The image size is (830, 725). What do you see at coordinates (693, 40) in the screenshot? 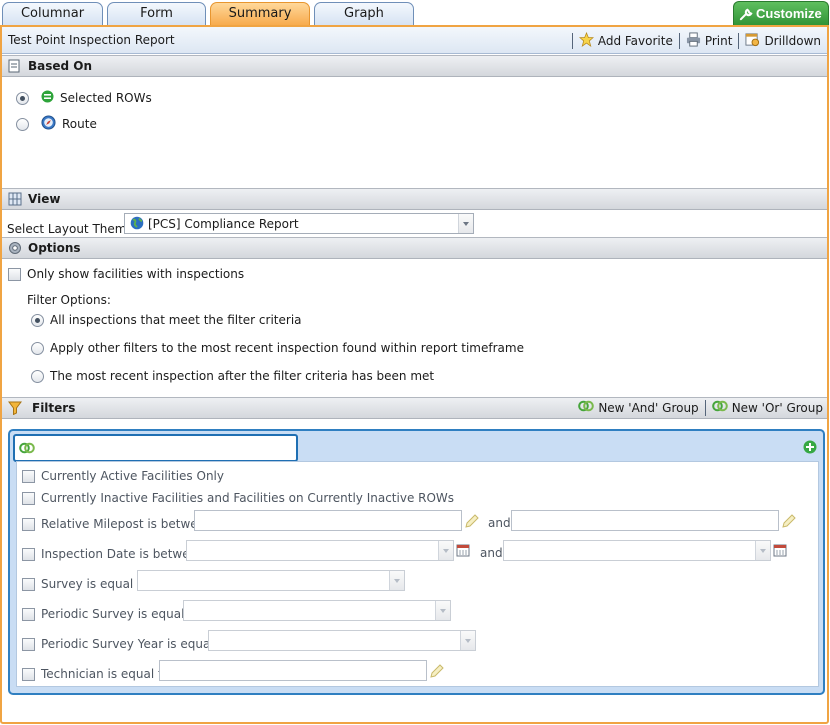
I see `printer-icon` at bounding box center [693, 40].